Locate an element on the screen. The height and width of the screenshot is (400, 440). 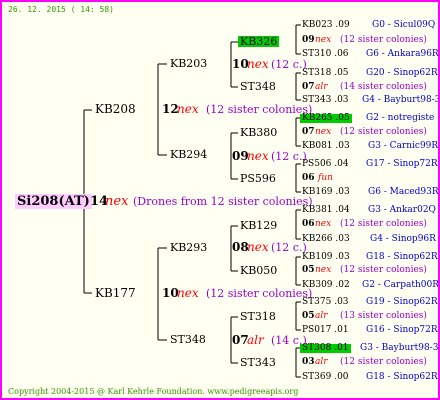
gen4-id: KB266 .03 is located at coordinates (326, 239).